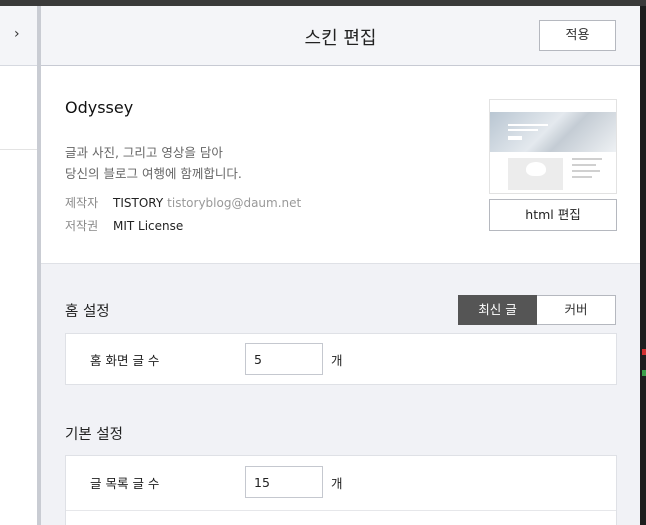 Image resolution: width=646 pixels, height=525 pixels. What do you see at coordinates (553, 215) in the screenshot?
I see `html-edit-button: html 편집` at bounding box center [553, 215].